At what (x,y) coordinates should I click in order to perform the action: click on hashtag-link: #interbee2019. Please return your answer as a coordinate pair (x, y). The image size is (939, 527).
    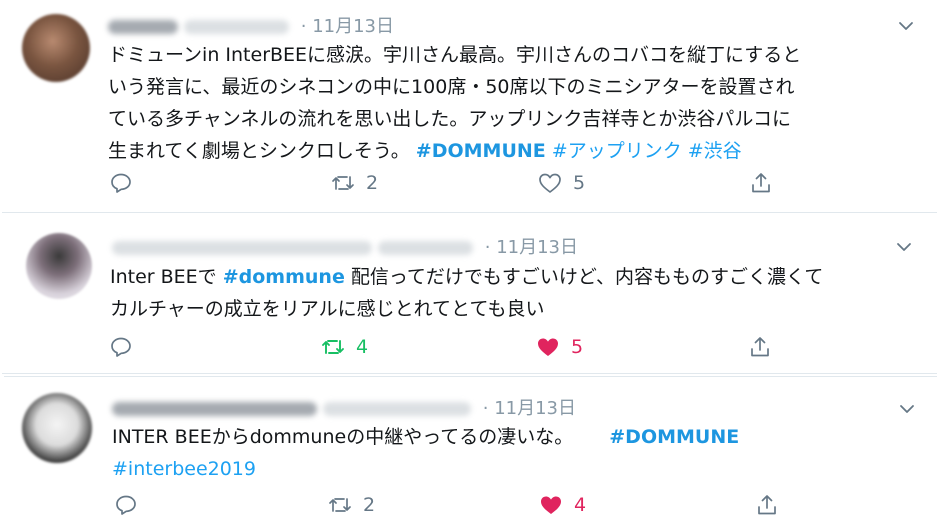
    Looking at the image, I should click on (184, 469).